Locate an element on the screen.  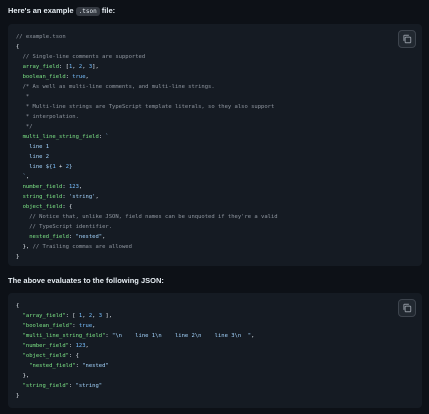
code-token: // TypeScript identifier. is located at coordinates (64, 227).